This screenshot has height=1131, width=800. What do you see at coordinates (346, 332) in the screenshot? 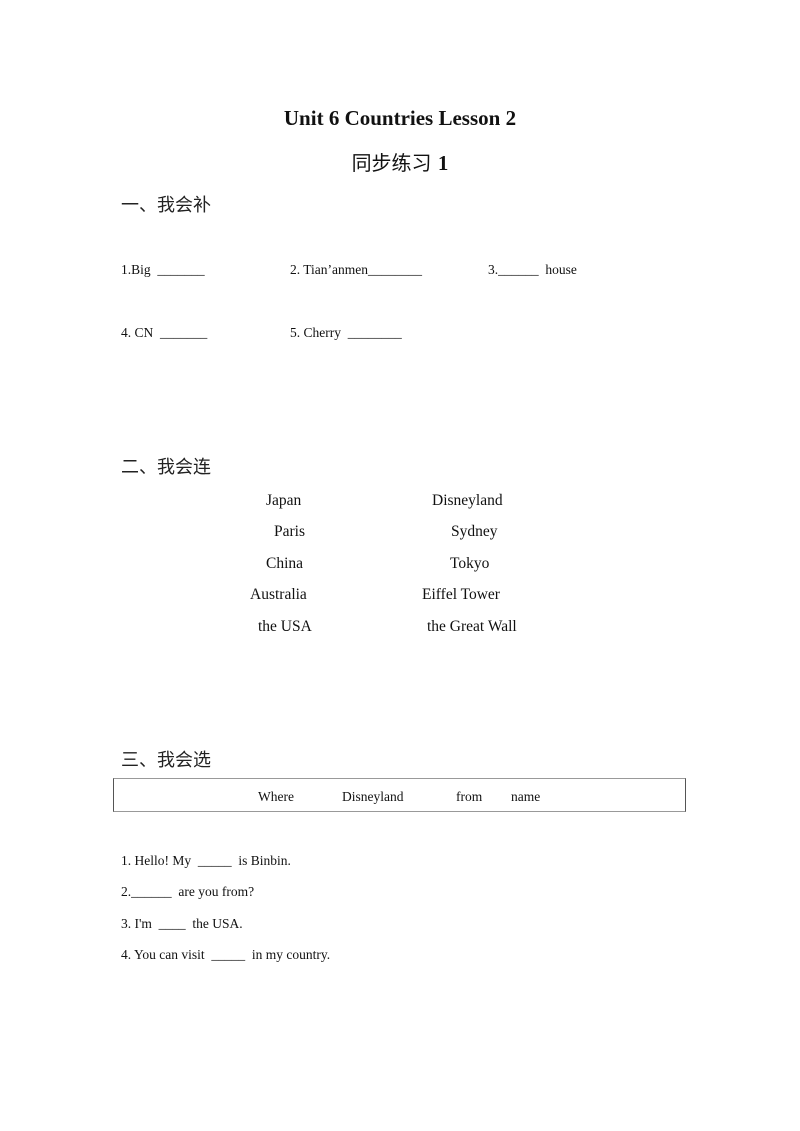
I see `fill-item-5: 5. Cherry ________` at bounding box center [346, 332].